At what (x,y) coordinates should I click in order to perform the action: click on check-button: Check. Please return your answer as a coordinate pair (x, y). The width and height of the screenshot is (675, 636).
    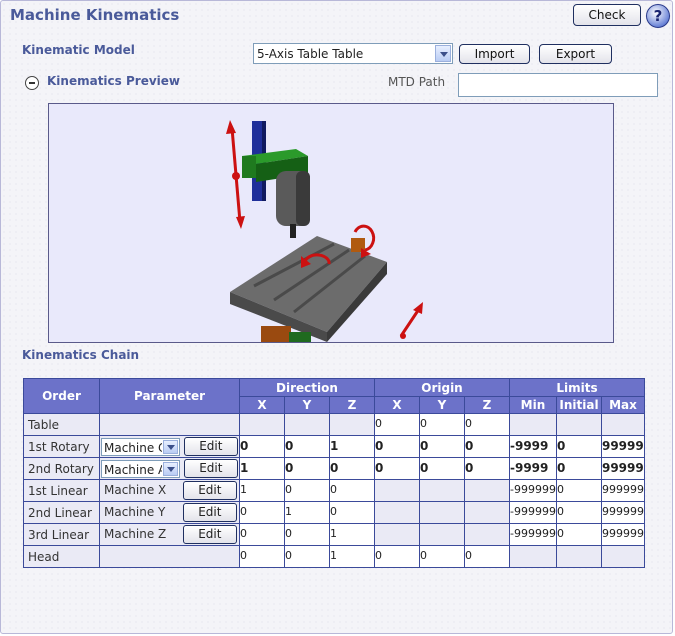
    Looking at the image, I should click on (607, 15).